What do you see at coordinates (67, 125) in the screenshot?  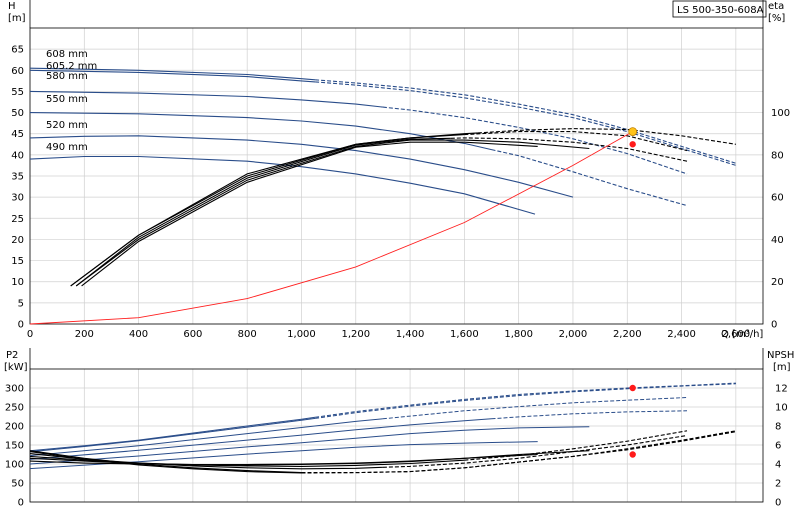 I see `head-curve-label-4: 520 mm` at bounding box center [67, 125].